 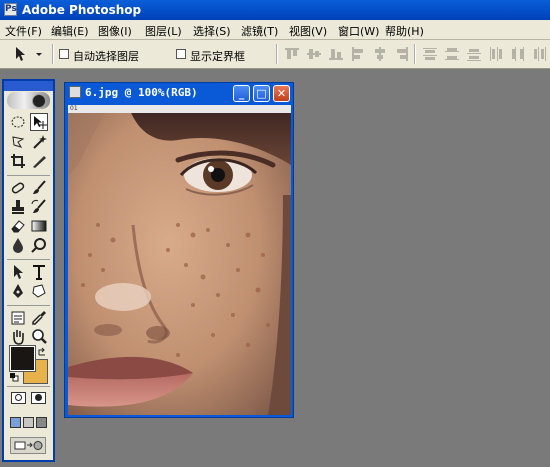 What do you see at coordinates (18, 272) in the screenshot?
I see `path-select-icon` at bounding box center [18, 272].